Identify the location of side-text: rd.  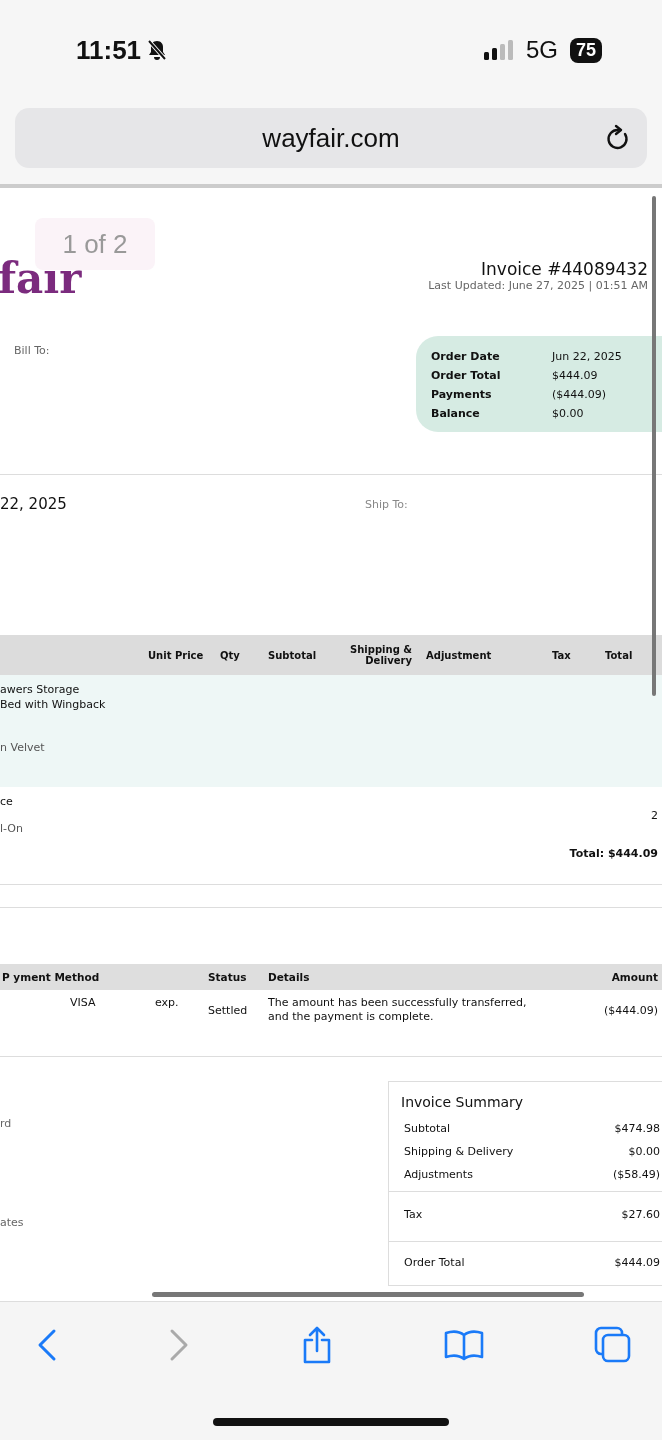
(6, 1123).